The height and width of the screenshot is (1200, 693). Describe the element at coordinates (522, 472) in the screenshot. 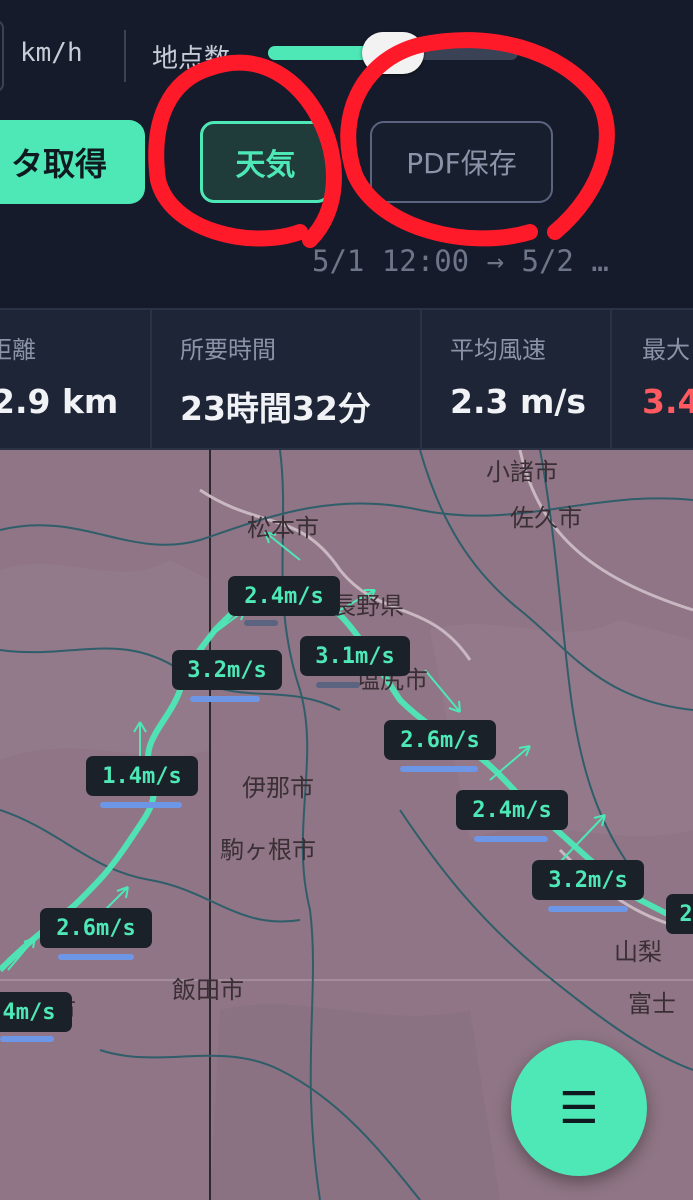

I see `place-komoro: 小諸市` at that location.